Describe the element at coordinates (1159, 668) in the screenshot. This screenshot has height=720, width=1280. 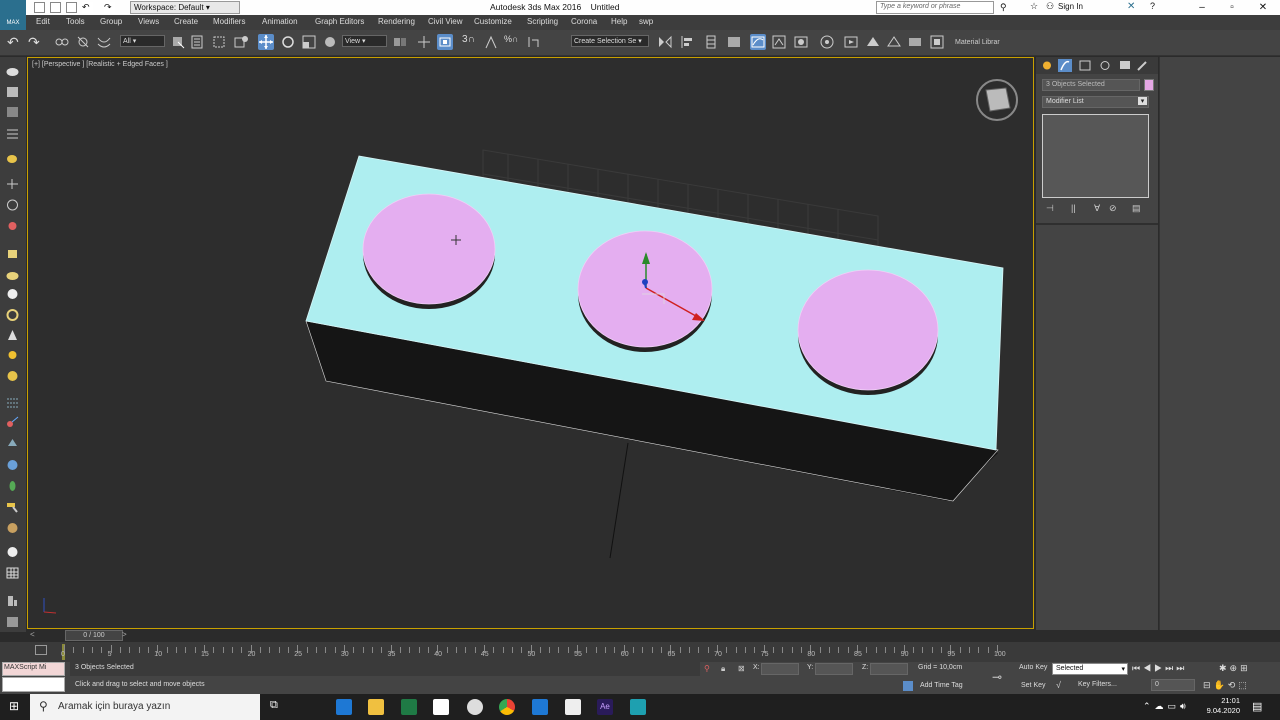
I see `playback-controls: ⏮◀▶⏭⏭` at that location.